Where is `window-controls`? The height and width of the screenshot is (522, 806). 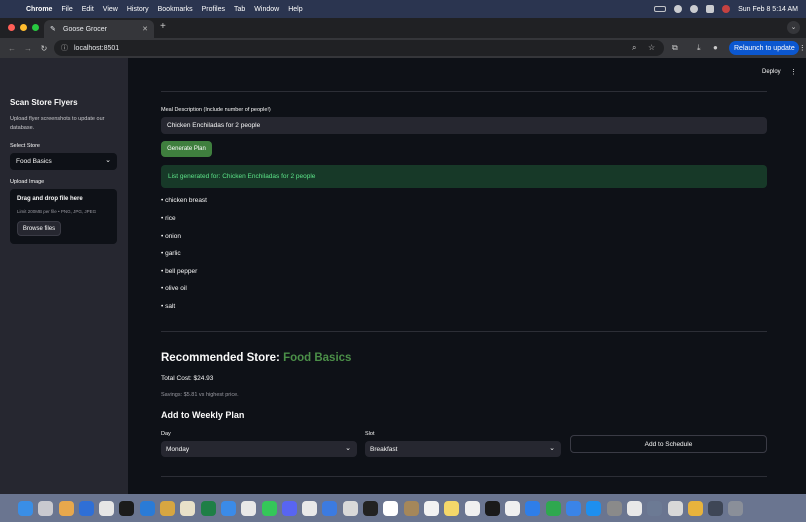
window-controls is located at coordinates (23, 27).